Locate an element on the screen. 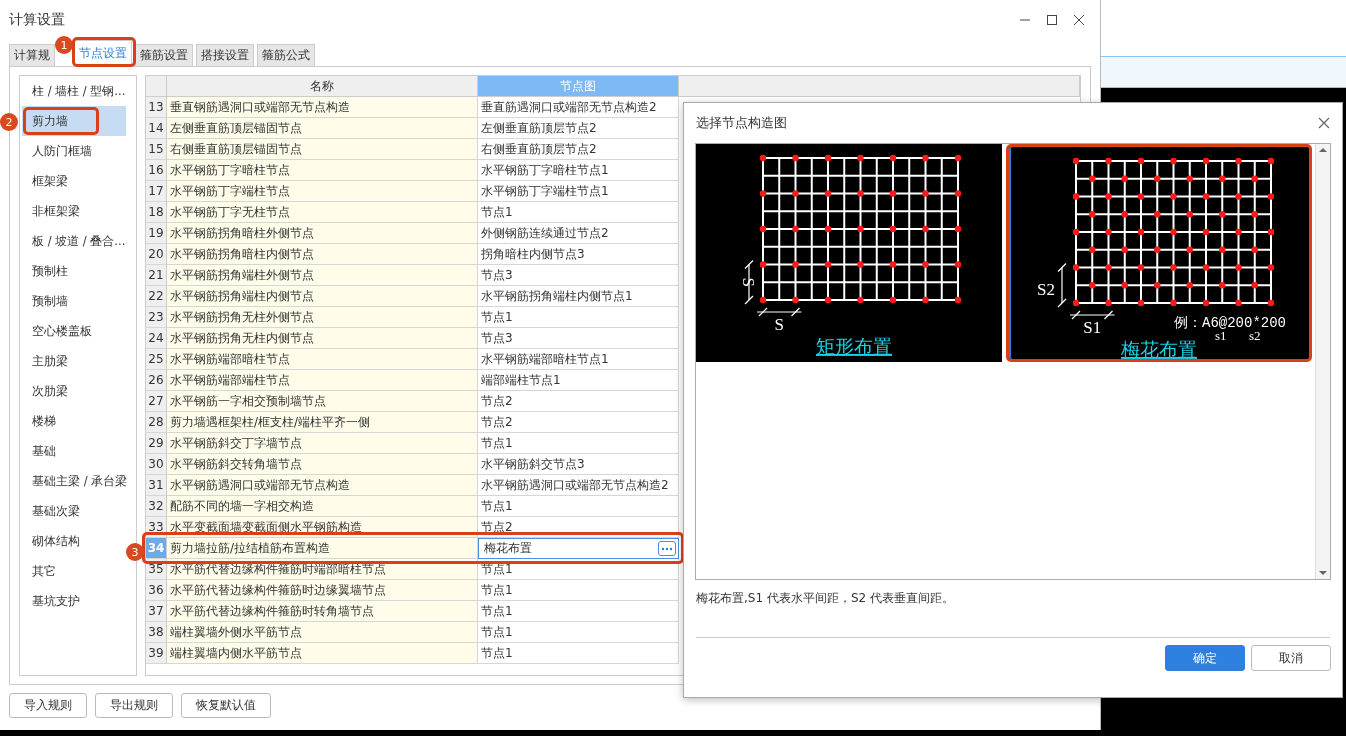  table-cell: 水平钢筋丁字暗柱节点1 is located at coordinates (578, 170).